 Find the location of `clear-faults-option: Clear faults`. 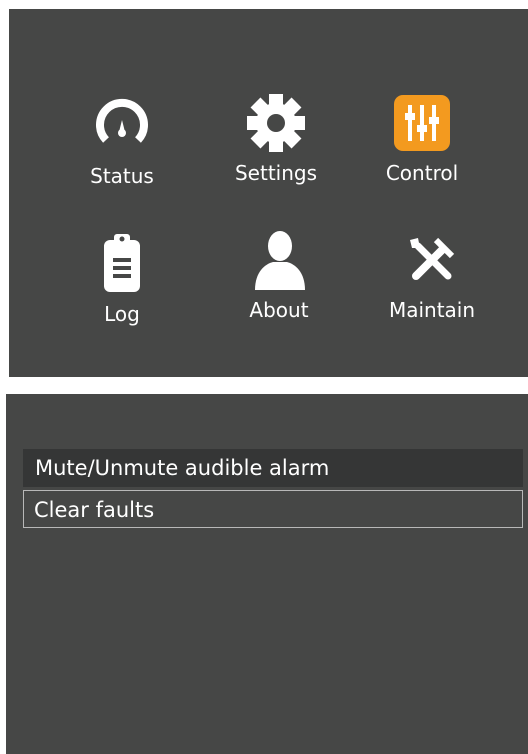

clear-faults-option: Clear faults is located at coordinates (273, 509).